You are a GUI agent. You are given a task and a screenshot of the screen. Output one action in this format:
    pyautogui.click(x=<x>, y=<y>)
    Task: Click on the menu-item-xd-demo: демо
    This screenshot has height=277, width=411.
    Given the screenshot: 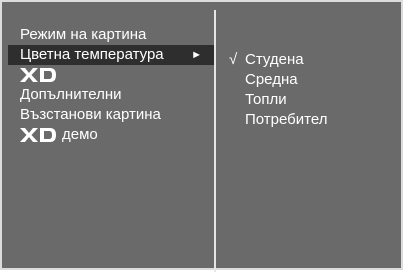 What is the action you would take?
    pyautogui.click(x=111, y=135)
    